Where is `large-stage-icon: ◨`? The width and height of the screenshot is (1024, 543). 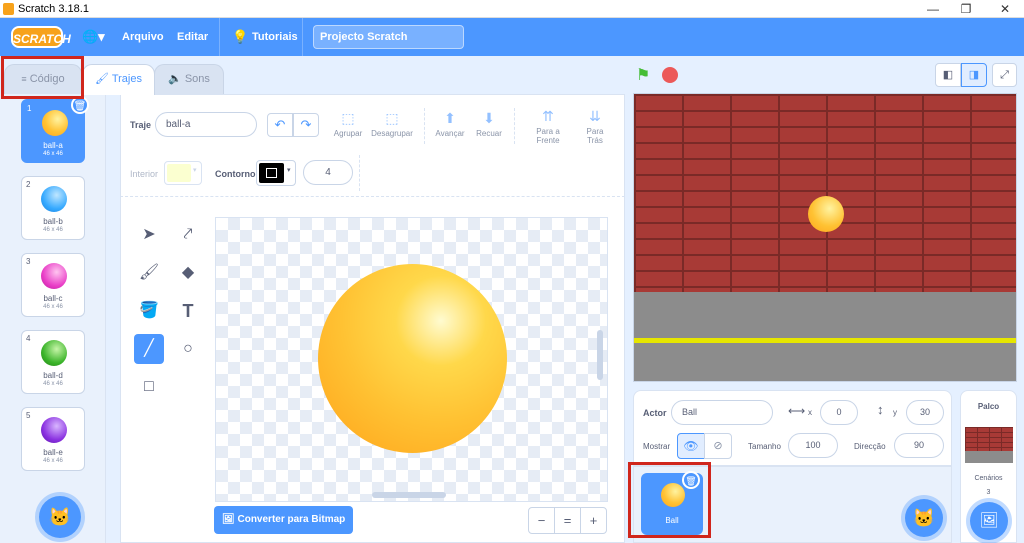
large-stage-icon: ◨ is located at coordinates (974, 75).